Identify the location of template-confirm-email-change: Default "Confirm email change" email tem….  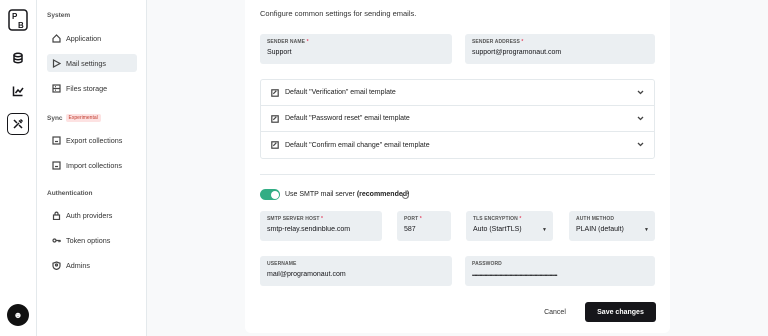
(457, 145).